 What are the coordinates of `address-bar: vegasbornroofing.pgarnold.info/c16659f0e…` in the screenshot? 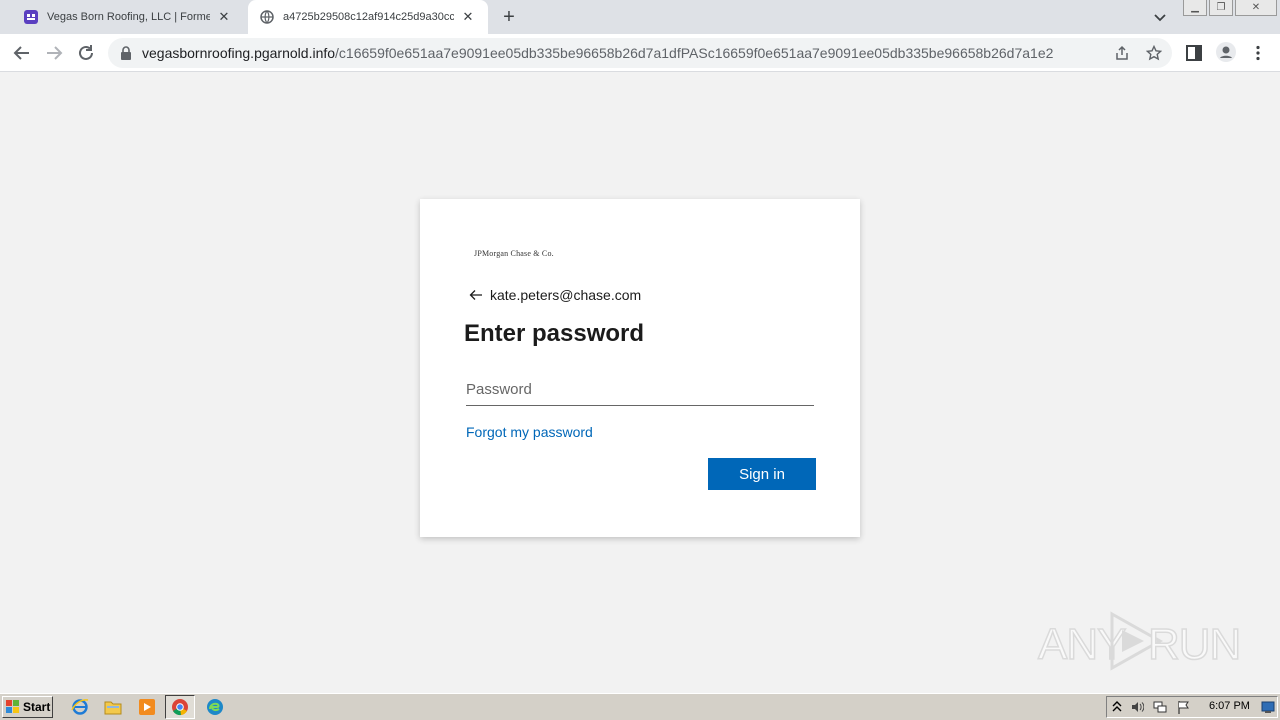 It's located at (640, 53).